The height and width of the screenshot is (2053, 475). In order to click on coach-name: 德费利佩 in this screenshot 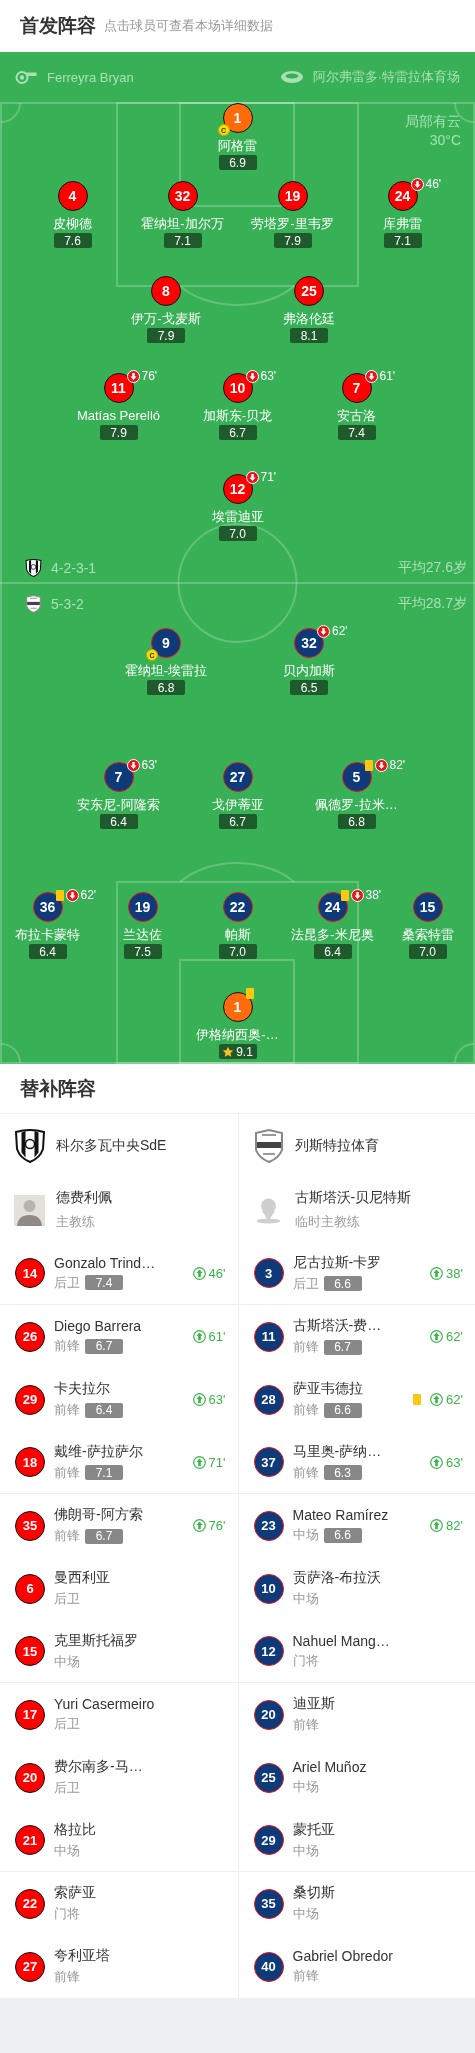, I will do `click(84, 1198)`.